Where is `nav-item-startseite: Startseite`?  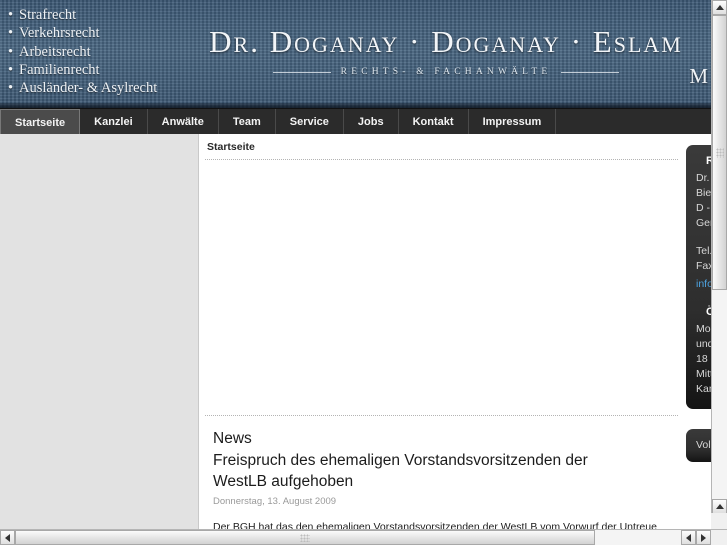 nav-item-startseite: Startseite is located at coordinates (40, 122).